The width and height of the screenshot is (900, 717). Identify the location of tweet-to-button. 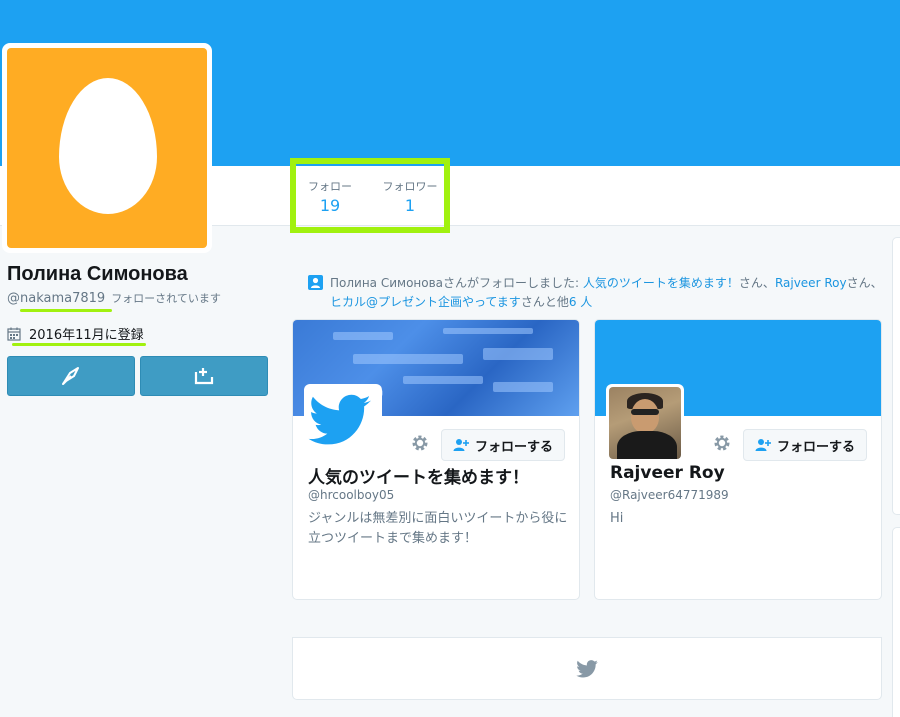
(71, 376).